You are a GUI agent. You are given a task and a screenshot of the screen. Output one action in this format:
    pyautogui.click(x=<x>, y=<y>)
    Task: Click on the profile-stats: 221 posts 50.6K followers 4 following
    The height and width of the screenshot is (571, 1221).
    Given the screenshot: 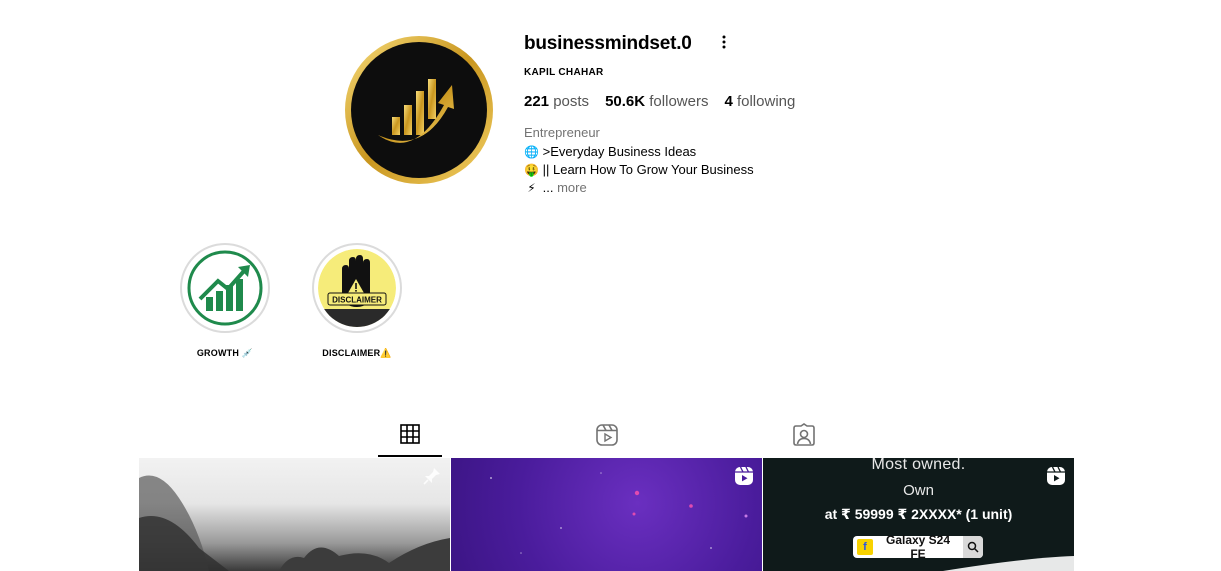 What is the action you would take?
    pyautogui.click(x=659, y=101)
    